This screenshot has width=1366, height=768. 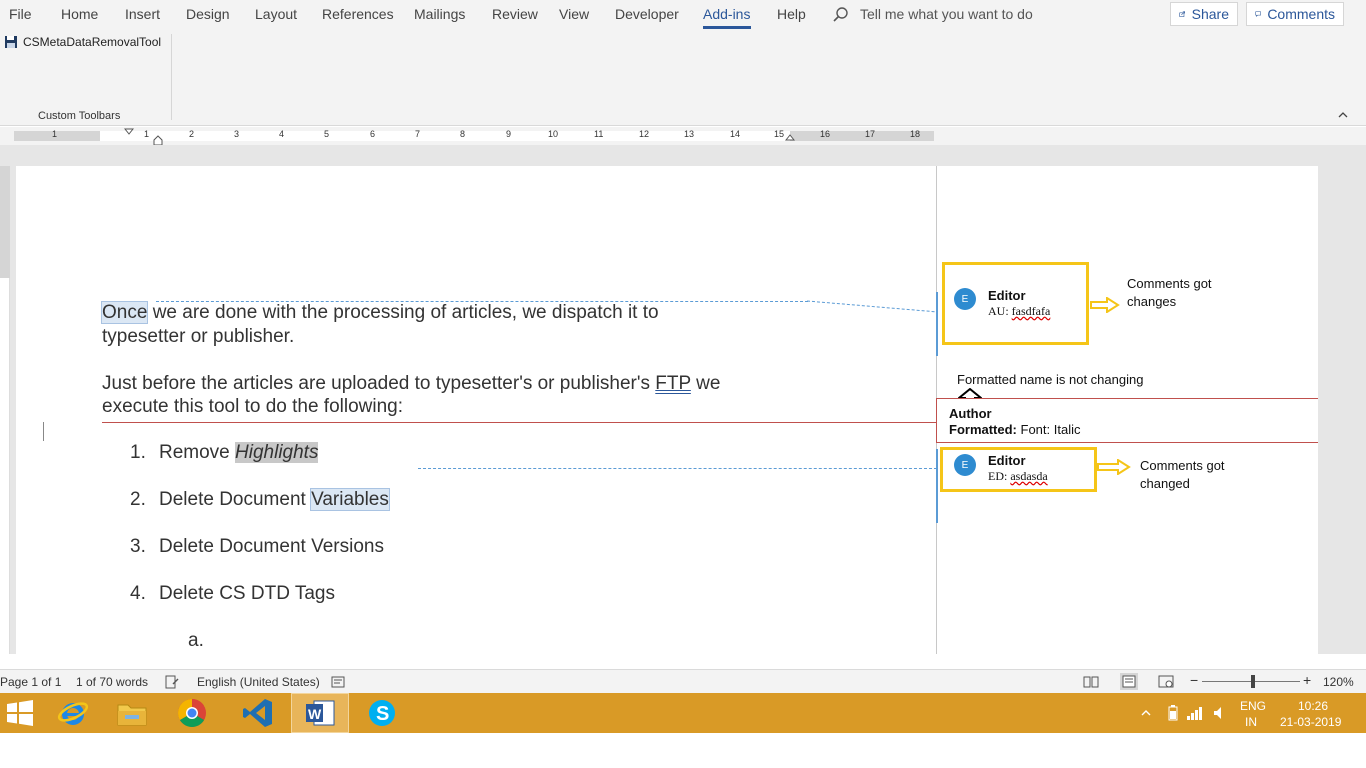 I want to click on taskbar-chrome, so click(x=192, y=713).